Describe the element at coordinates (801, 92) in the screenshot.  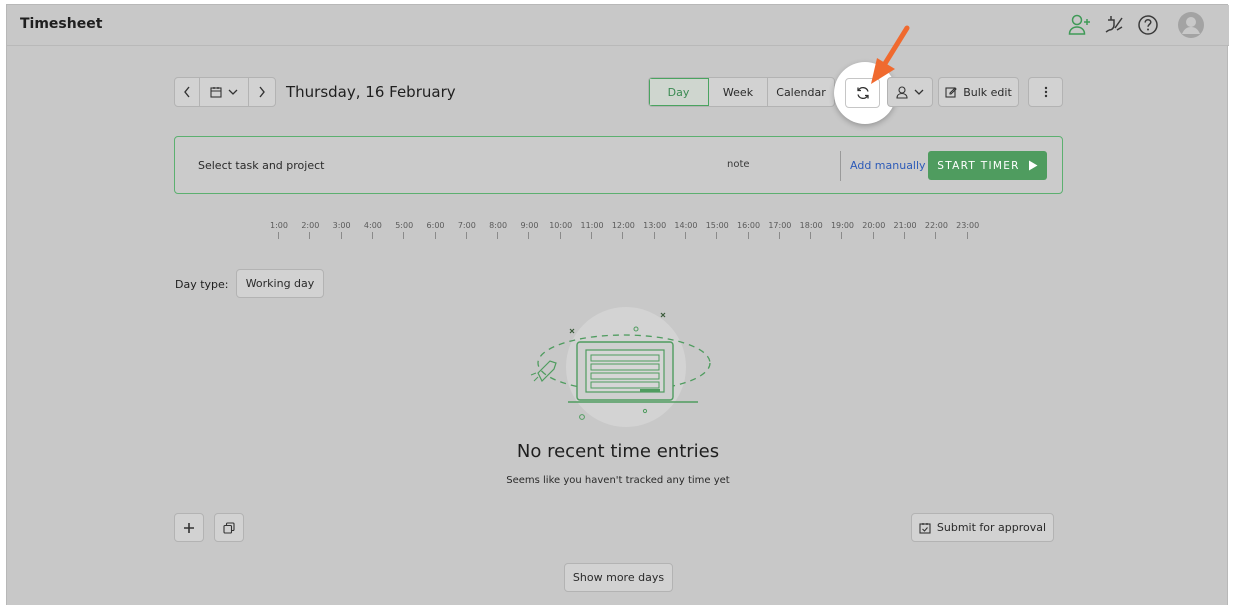
I see `tab-calendar: Calendar` at that location.